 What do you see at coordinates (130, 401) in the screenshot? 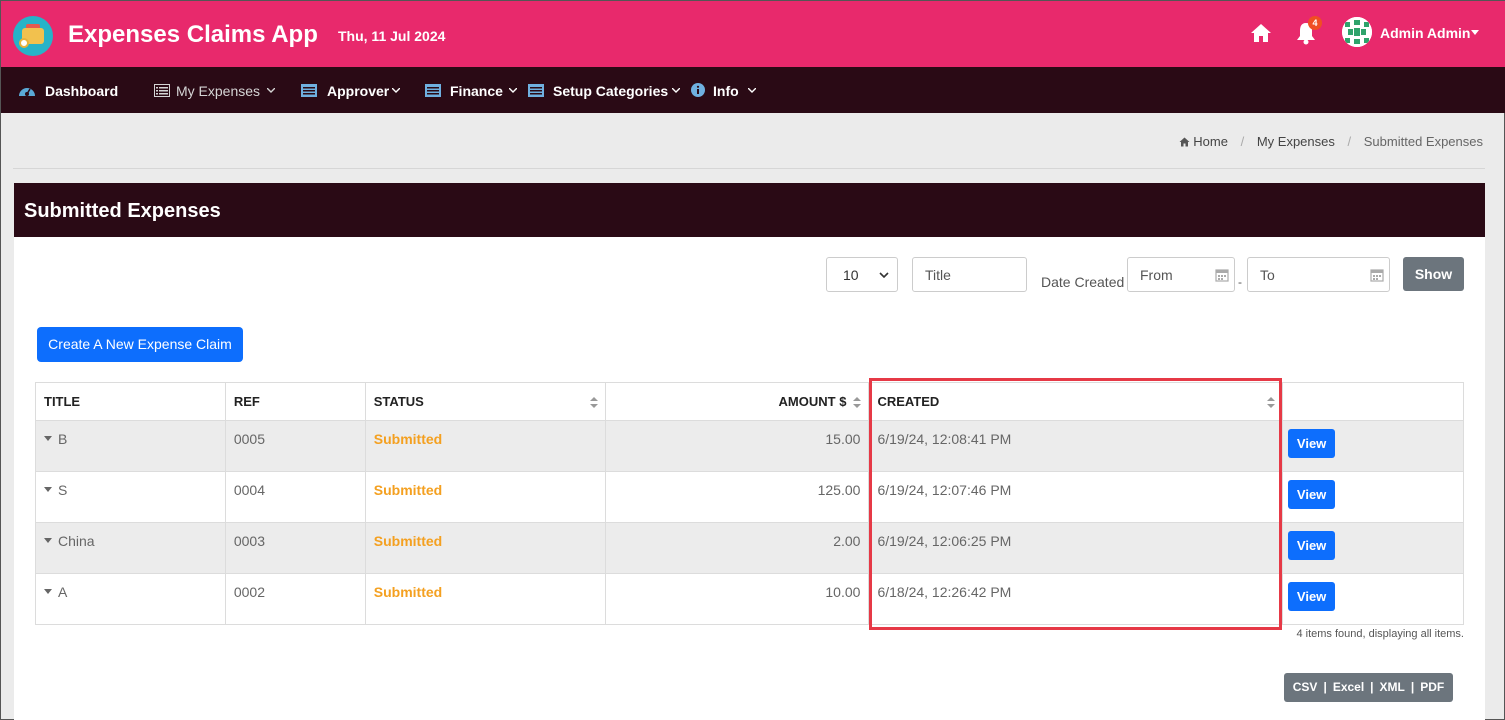
I see `column-title: TITLE` at bounding box center [130, 401].